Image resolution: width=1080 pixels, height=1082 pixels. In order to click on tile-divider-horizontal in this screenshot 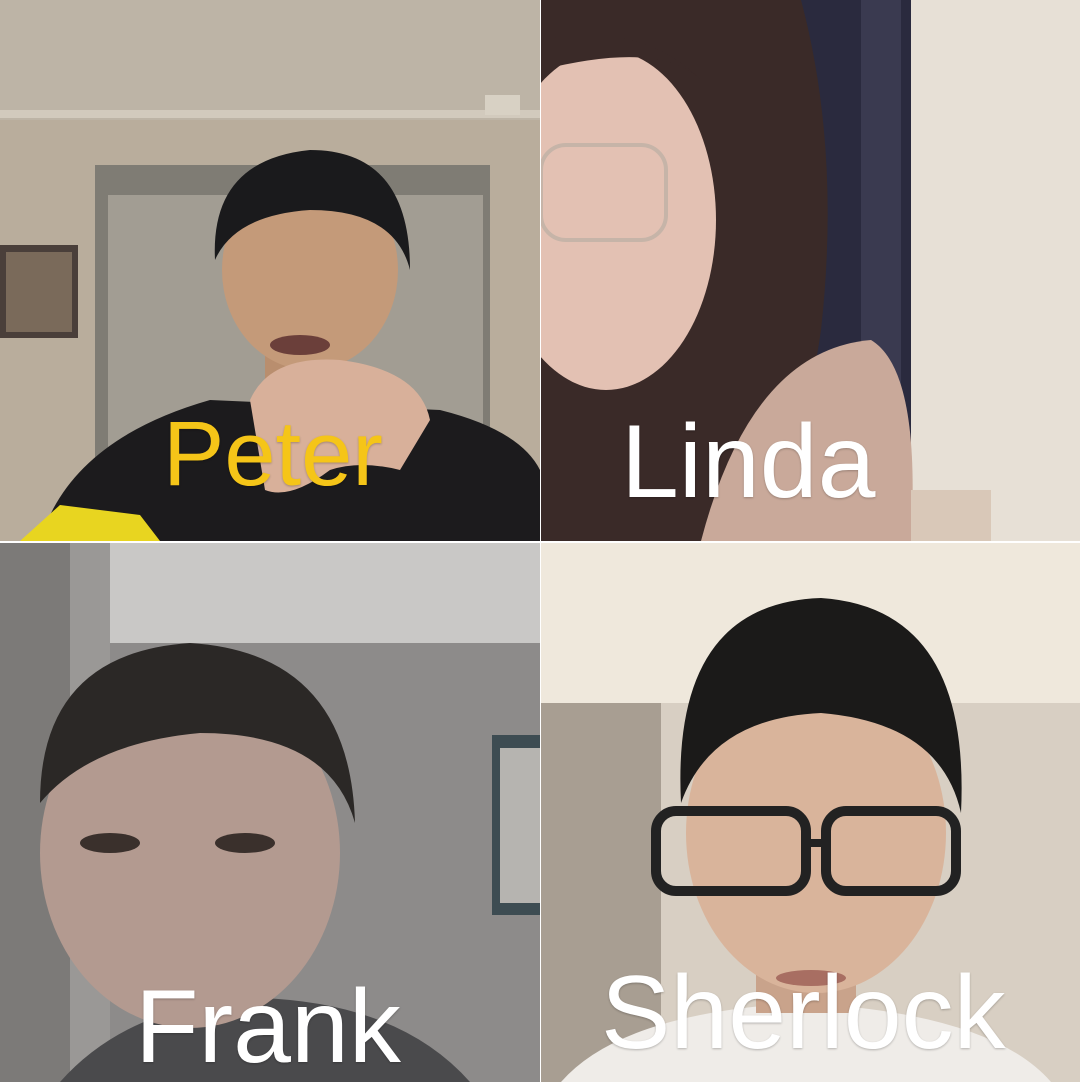, I will do `click(540, 542)`.